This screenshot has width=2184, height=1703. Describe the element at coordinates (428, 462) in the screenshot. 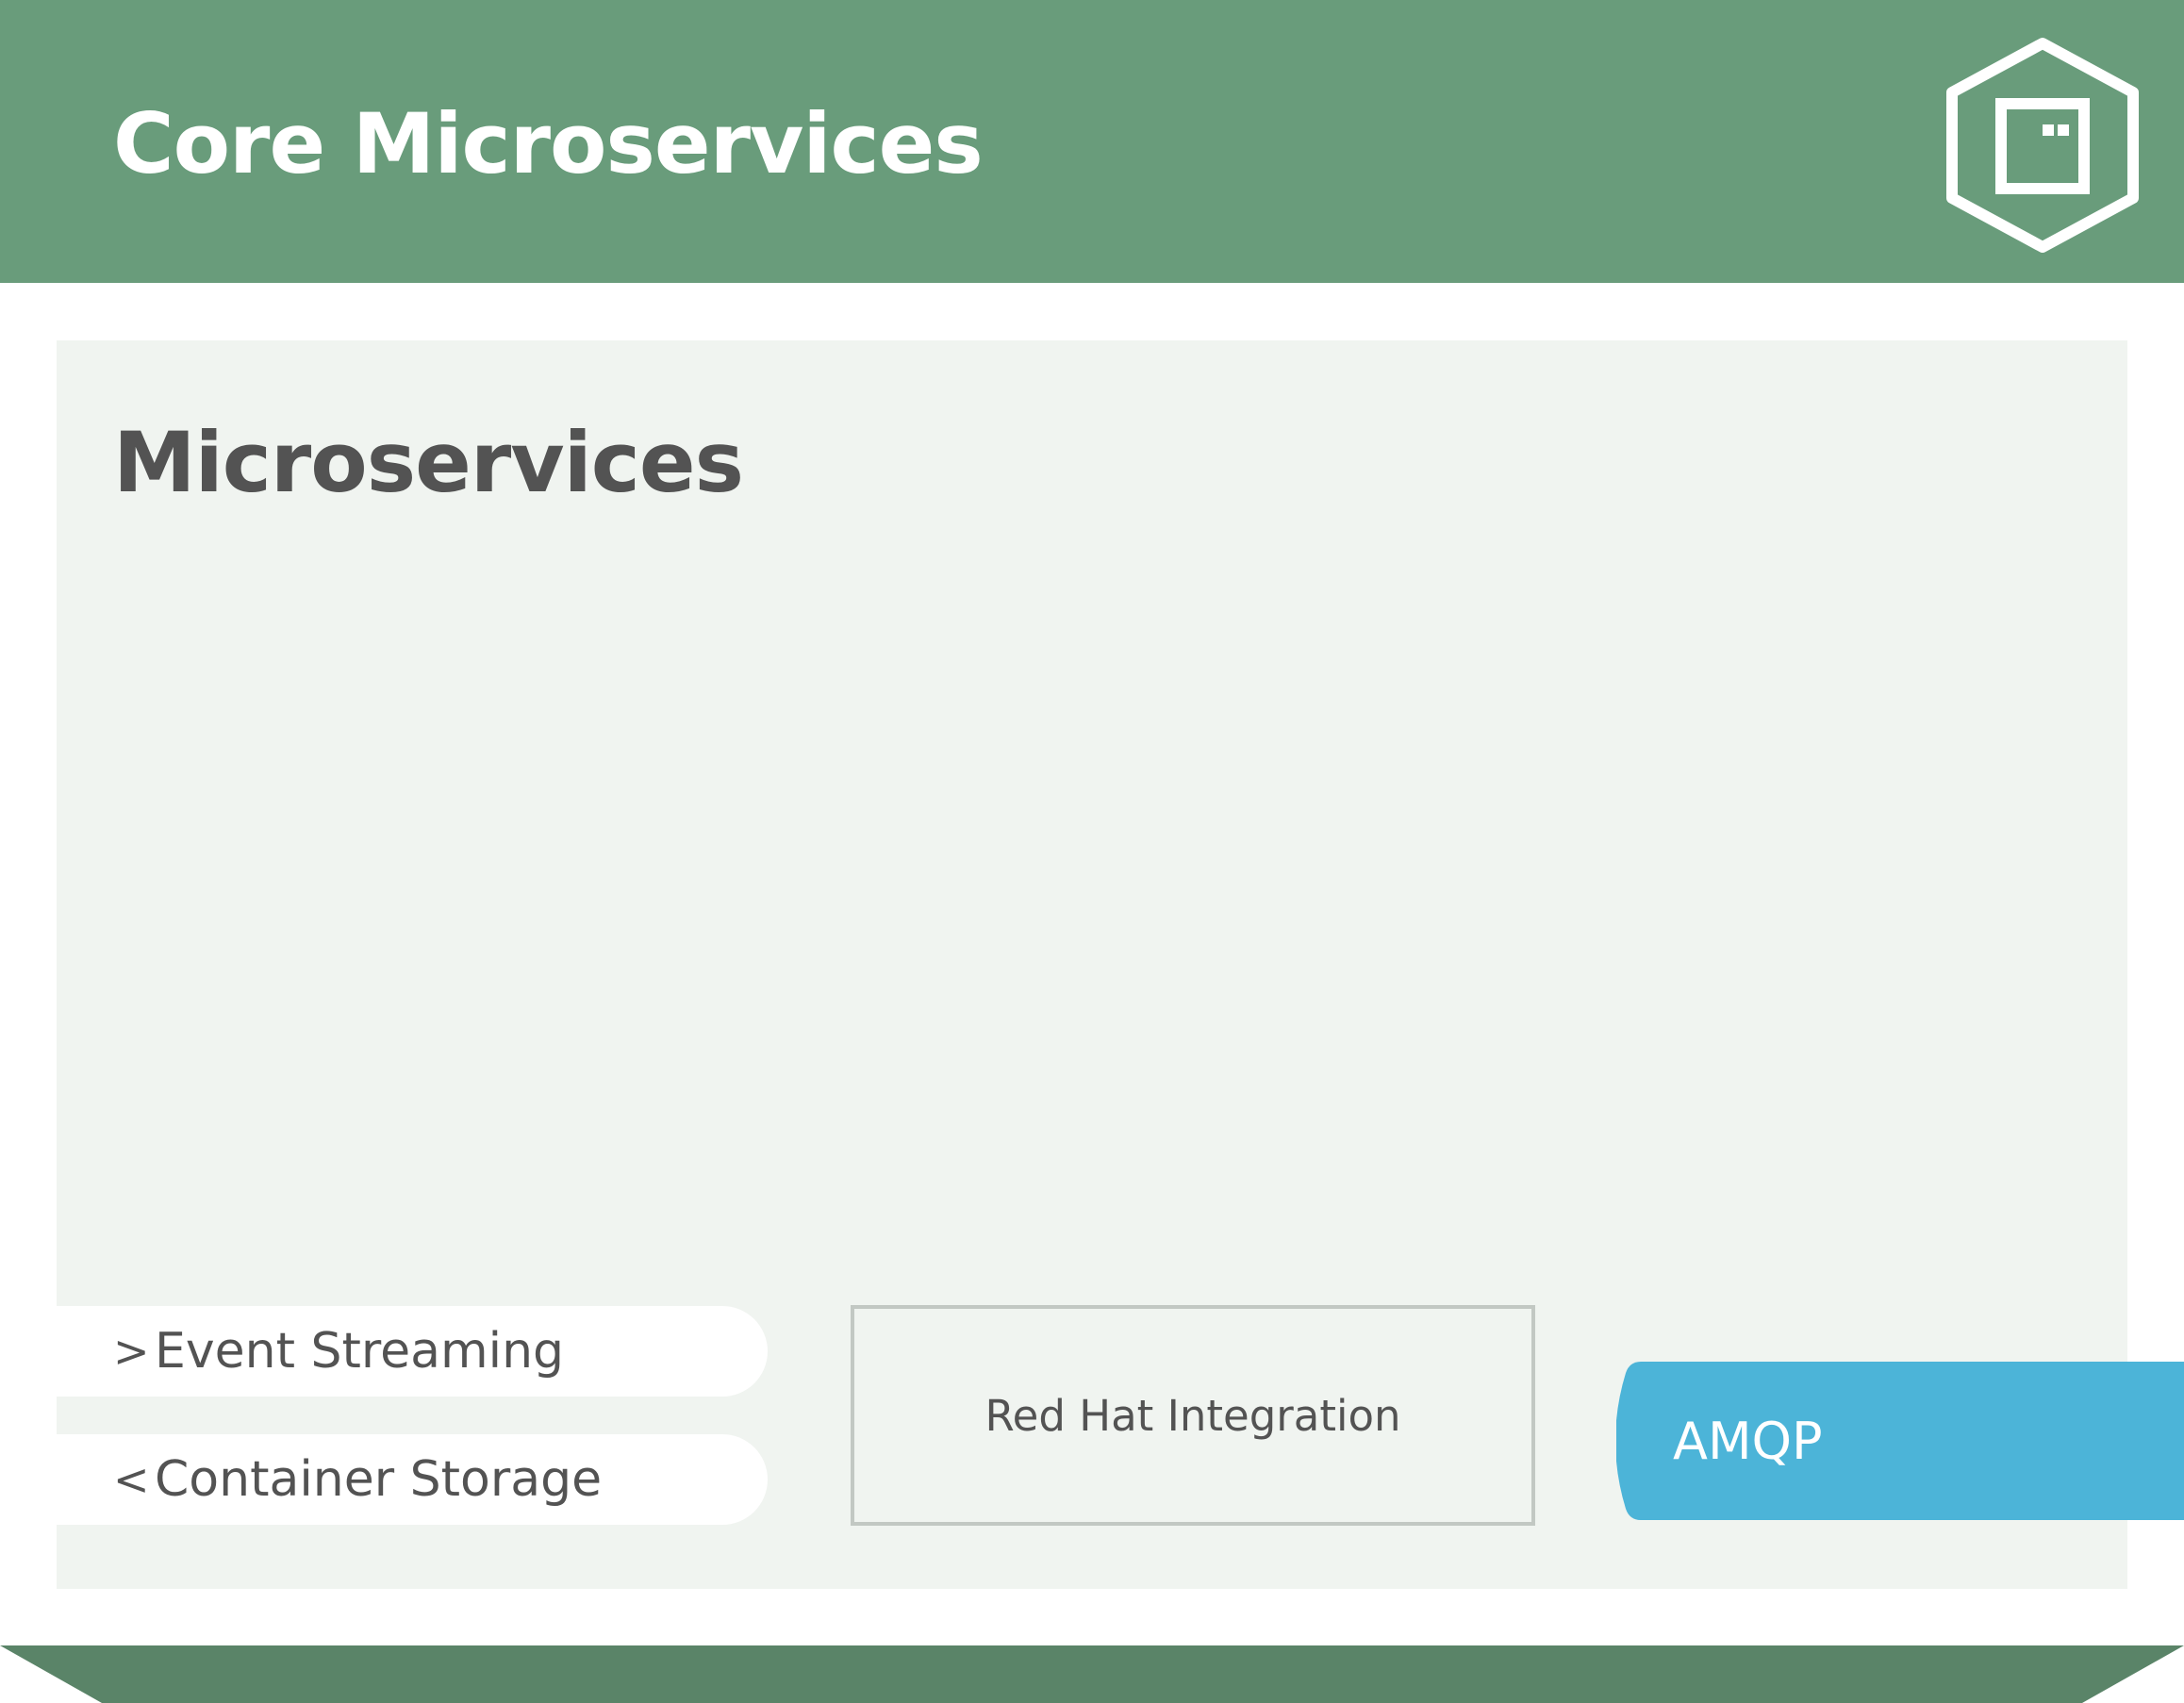

I see `panel-title: Microservices` at that location.